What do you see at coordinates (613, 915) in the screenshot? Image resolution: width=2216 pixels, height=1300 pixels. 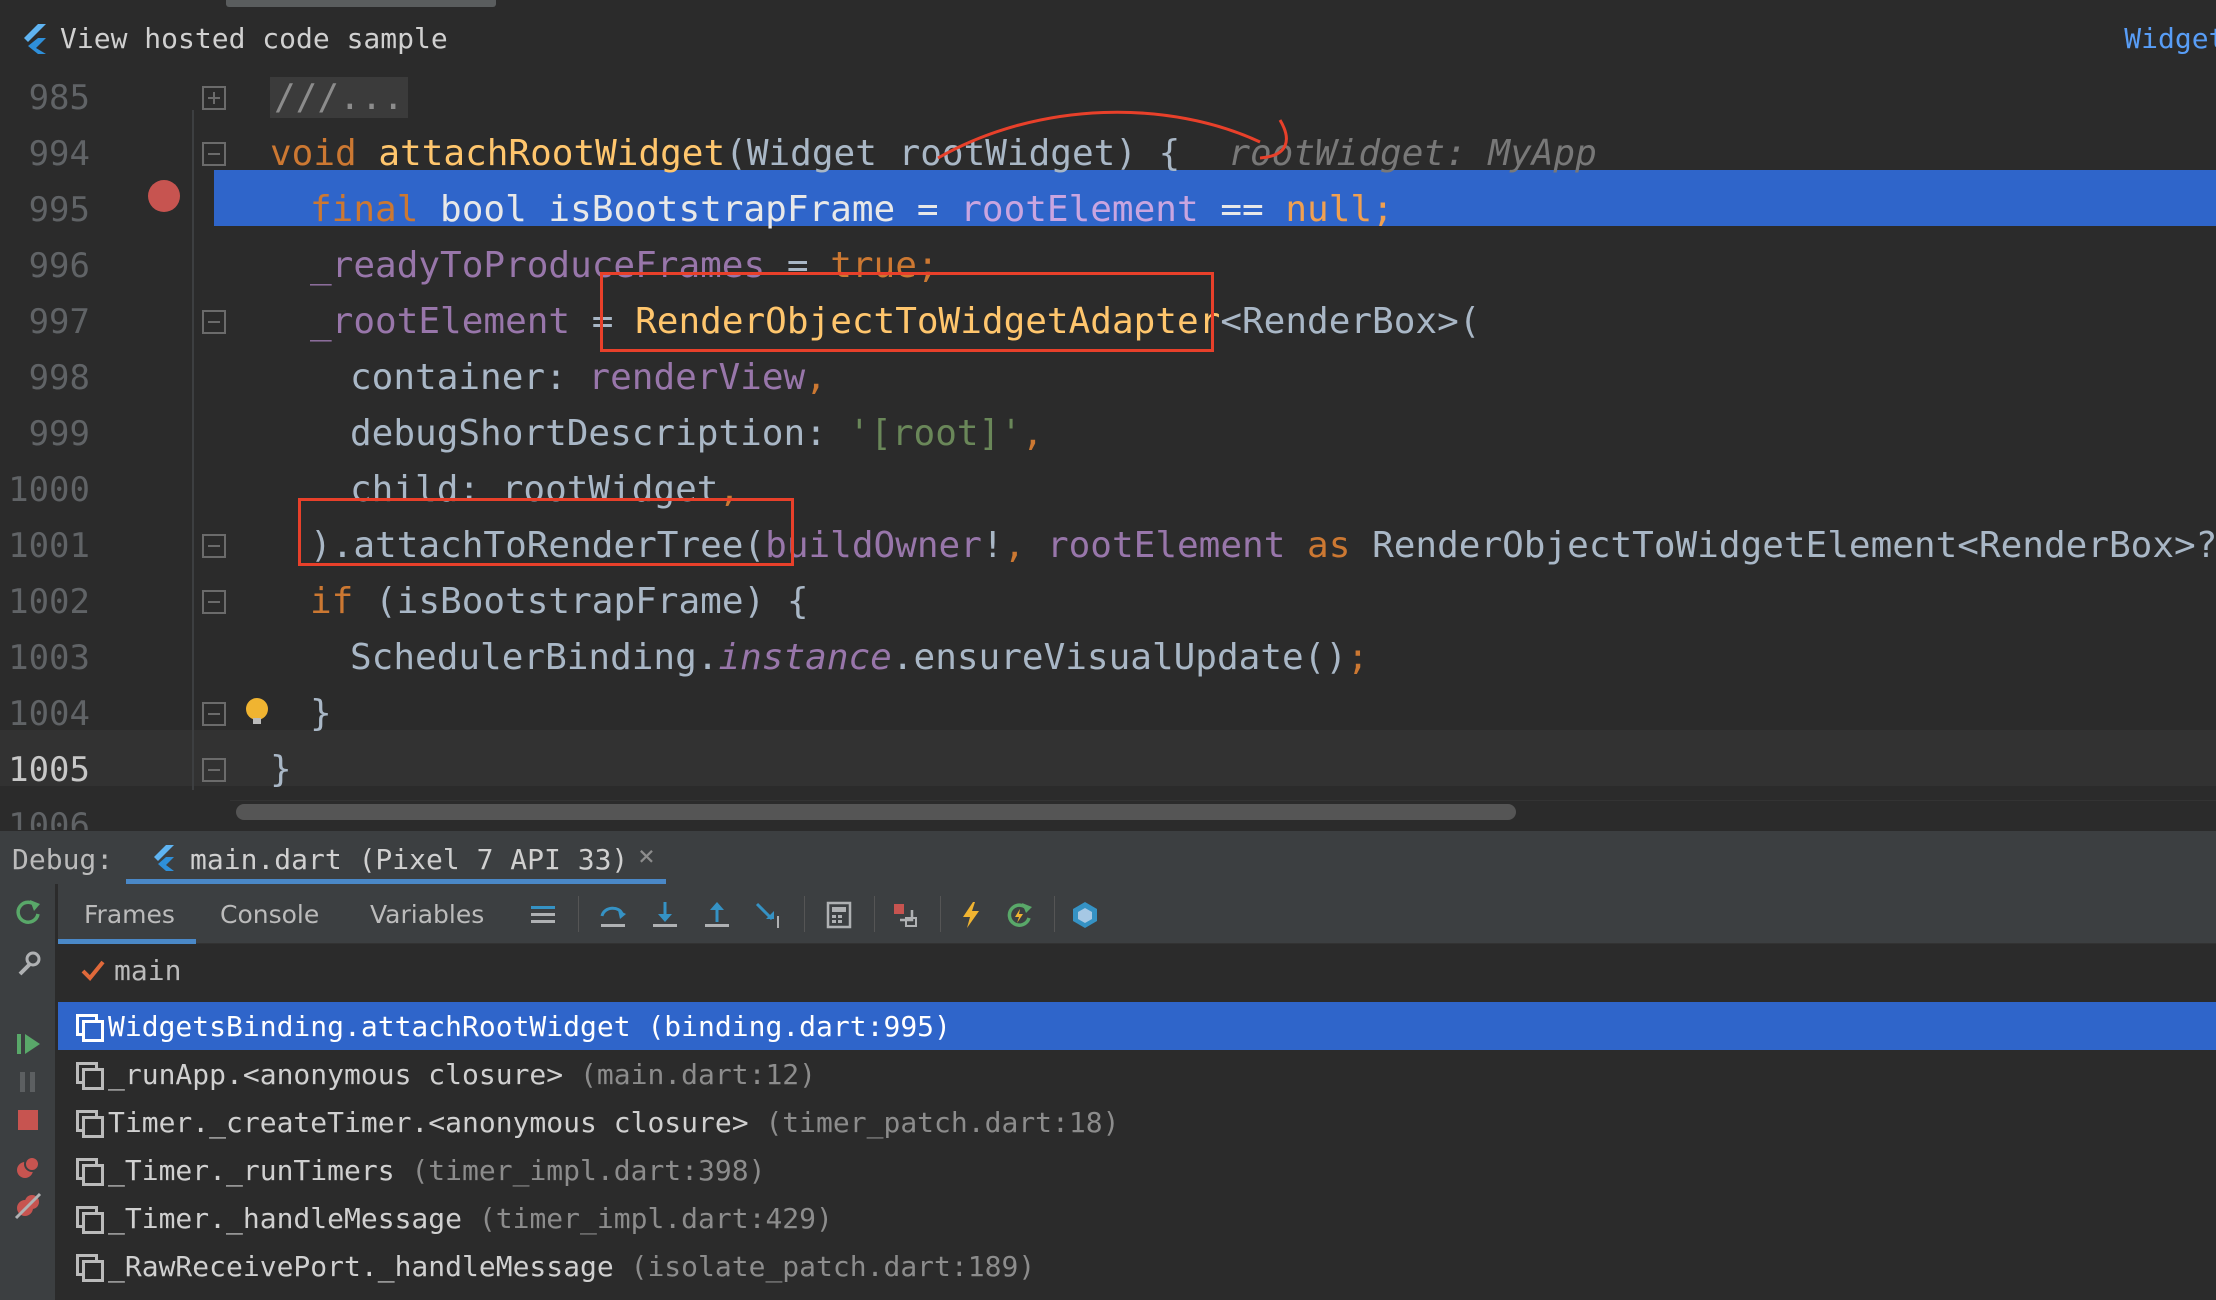 I see `step-over-icon` at bounding box center [613, 915].